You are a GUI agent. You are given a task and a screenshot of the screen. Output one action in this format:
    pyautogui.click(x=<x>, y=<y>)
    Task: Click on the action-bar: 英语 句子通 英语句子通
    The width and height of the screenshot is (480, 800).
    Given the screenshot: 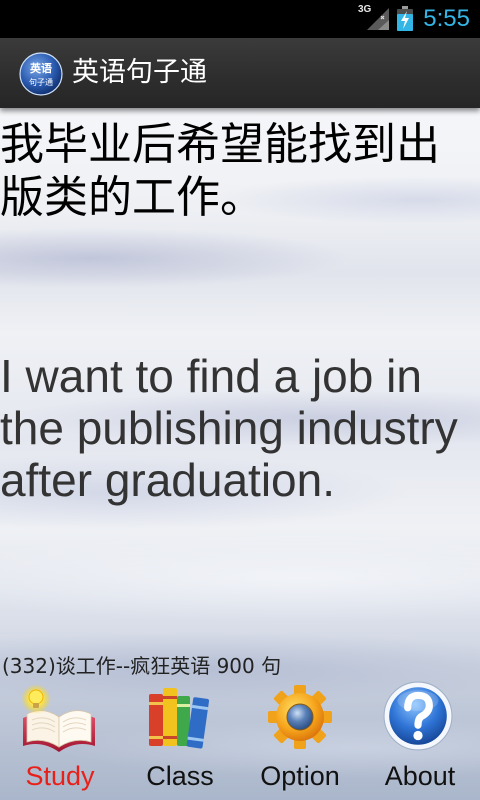 What is the action you would take?
    pyautogui.click(x=240, y=73)
    